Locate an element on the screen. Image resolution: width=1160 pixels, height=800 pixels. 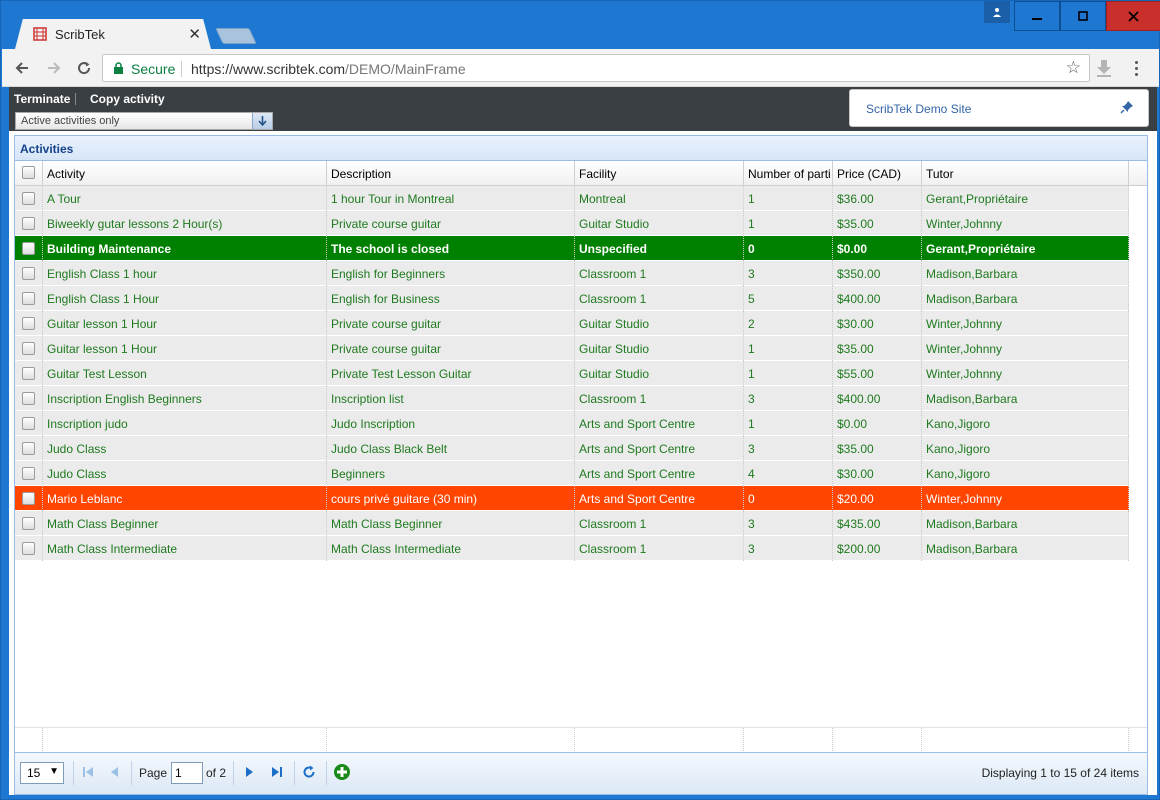
cell-description: Private course guitar is located at coordinates (451, 223).